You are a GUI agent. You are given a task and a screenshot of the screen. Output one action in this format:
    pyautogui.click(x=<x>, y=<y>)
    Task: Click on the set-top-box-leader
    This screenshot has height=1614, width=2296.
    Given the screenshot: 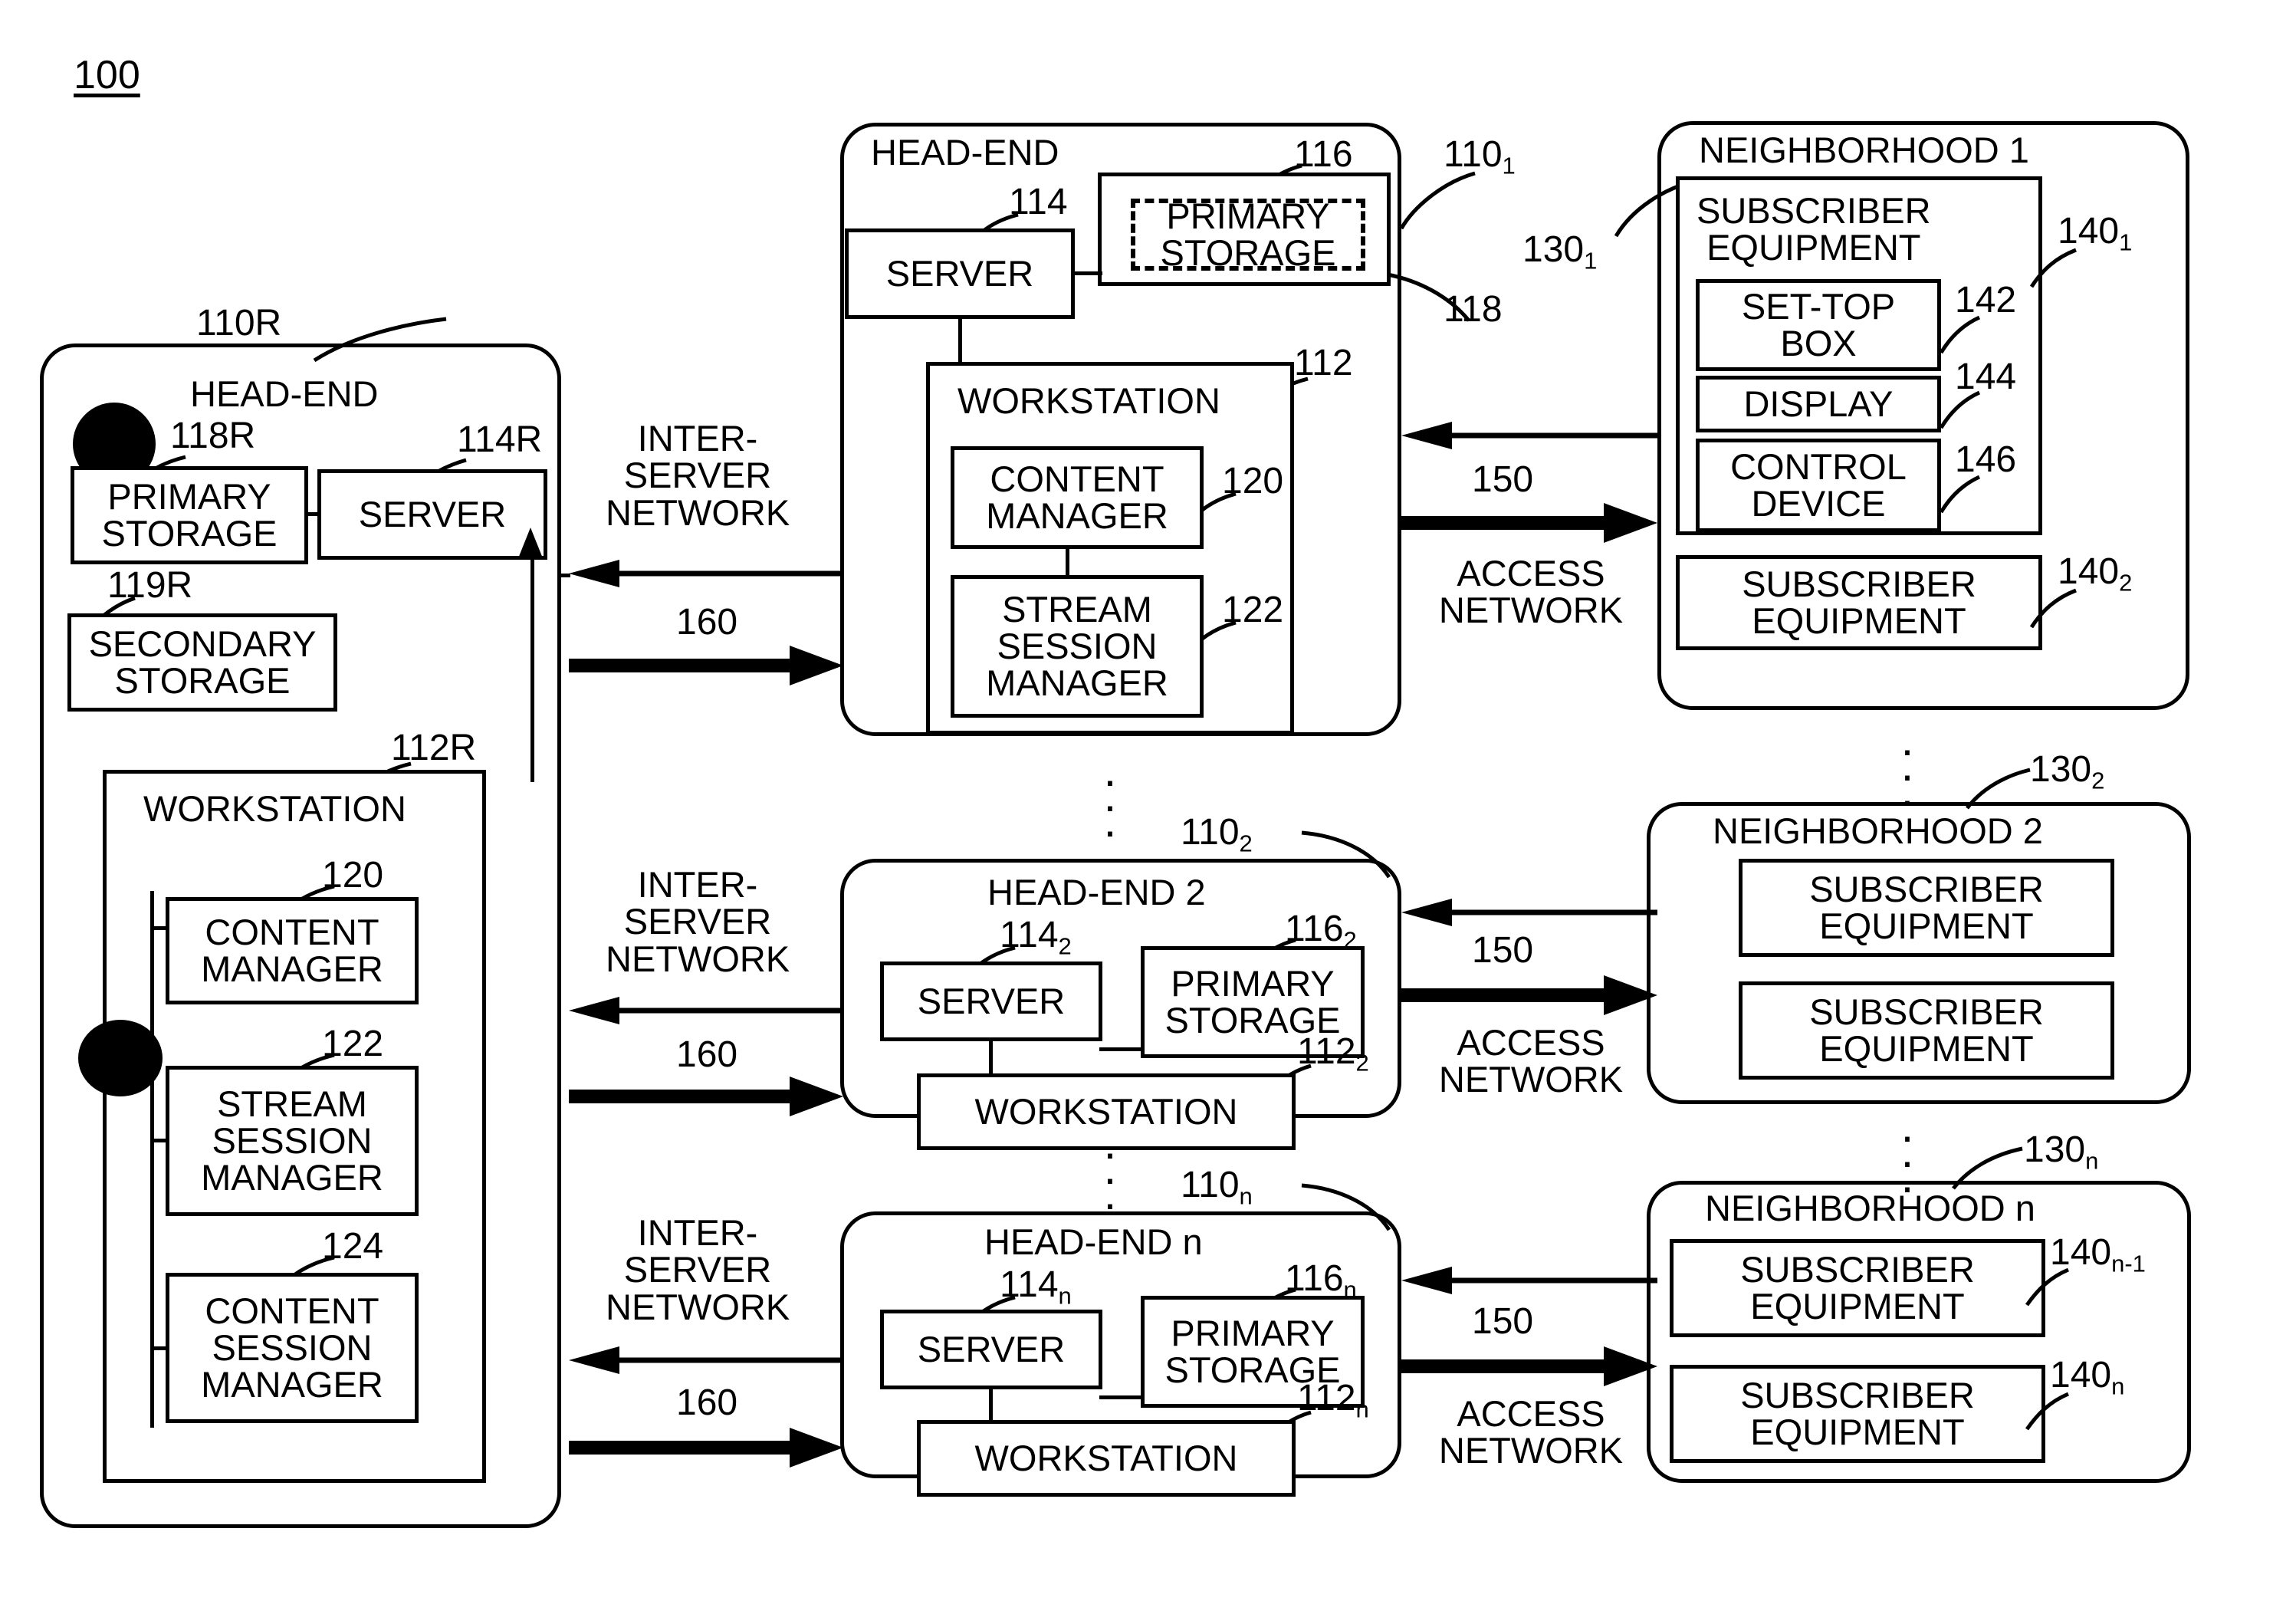 What is the action you would take?
    pyautogui.click(x=1960, y=334)
    